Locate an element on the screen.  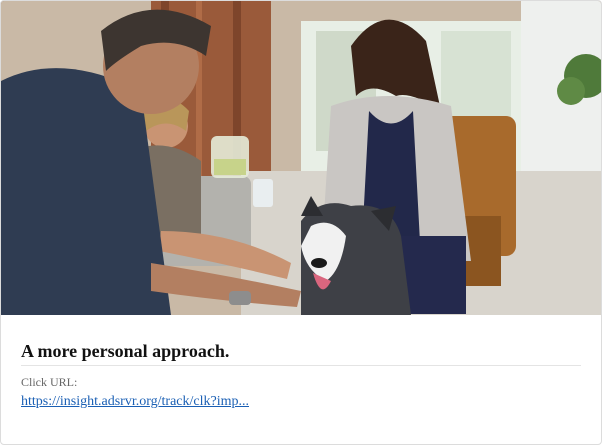
ad-headline: A more personal approach. is located at coordinates (301, 353).